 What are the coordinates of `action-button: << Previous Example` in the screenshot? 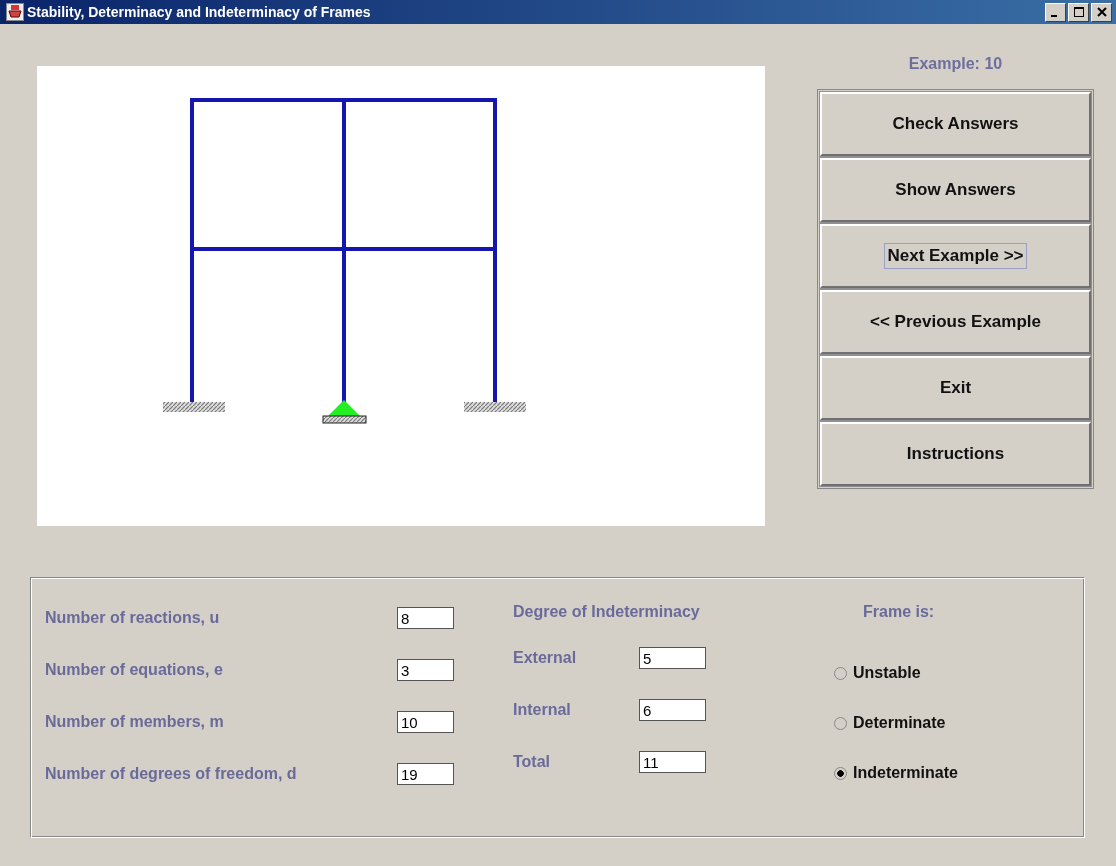 It's located at (955, 322).